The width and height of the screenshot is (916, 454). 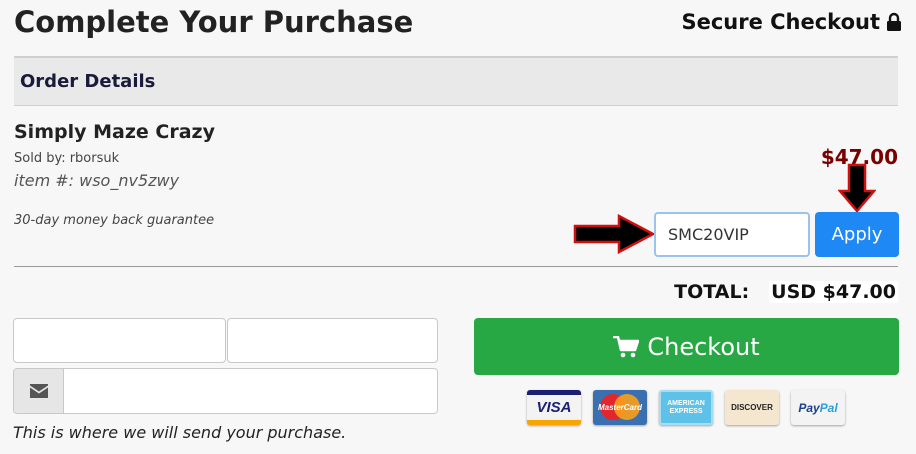 I want to click on envelope-icon, so click(x=38, y=391).